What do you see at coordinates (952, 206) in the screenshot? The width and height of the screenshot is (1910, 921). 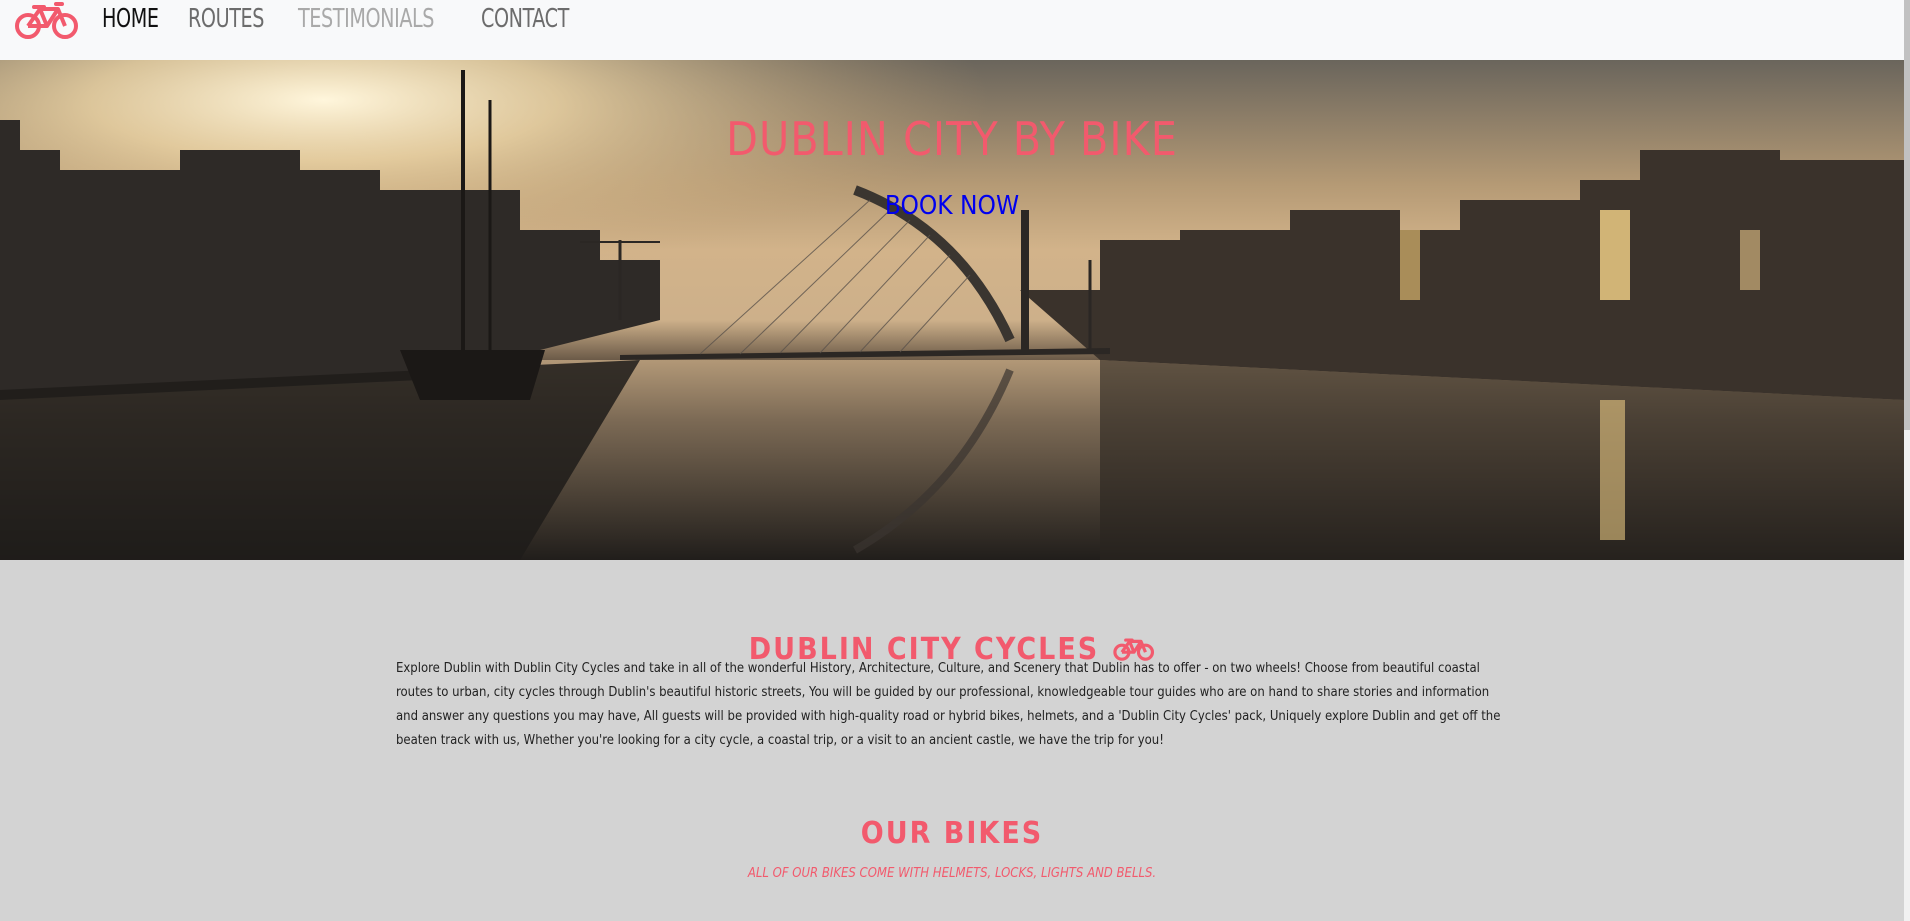 I see `book-now-link: BOOK NOW` at bounding box center [952, 206].